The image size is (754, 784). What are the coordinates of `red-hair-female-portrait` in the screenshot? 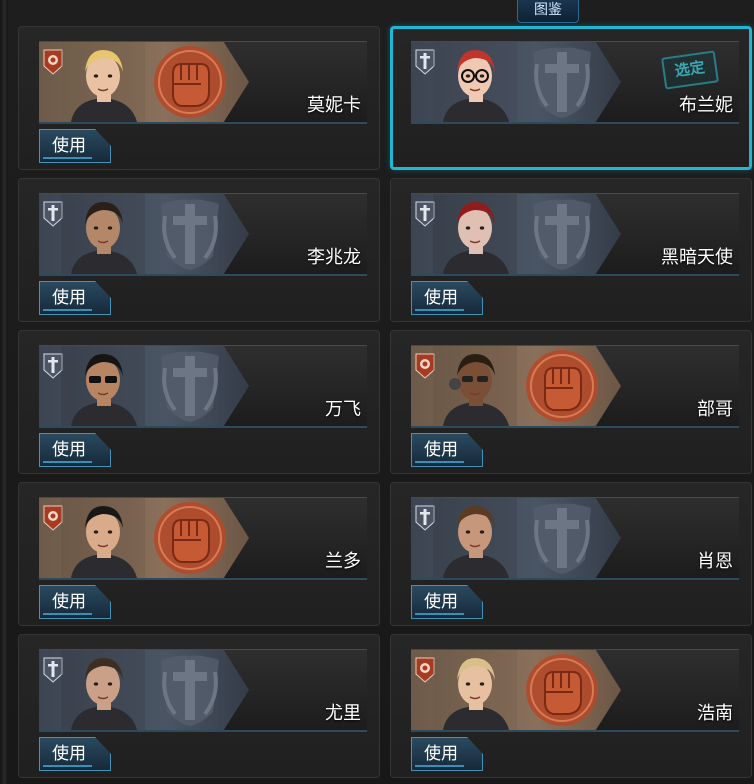 It's located at (475, 234).